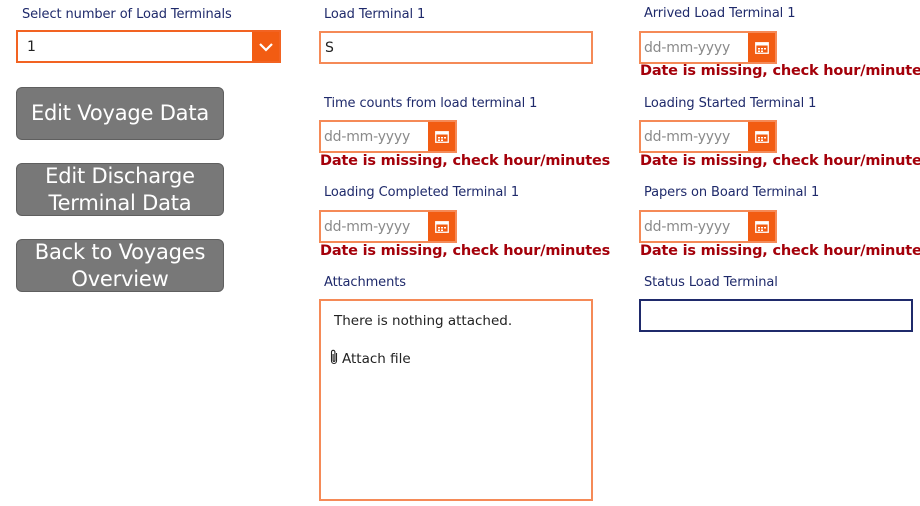  Describe the element at coordinates (148, 46) in the screenshot. I see `terminal-count-dropdown: 1` at that location.